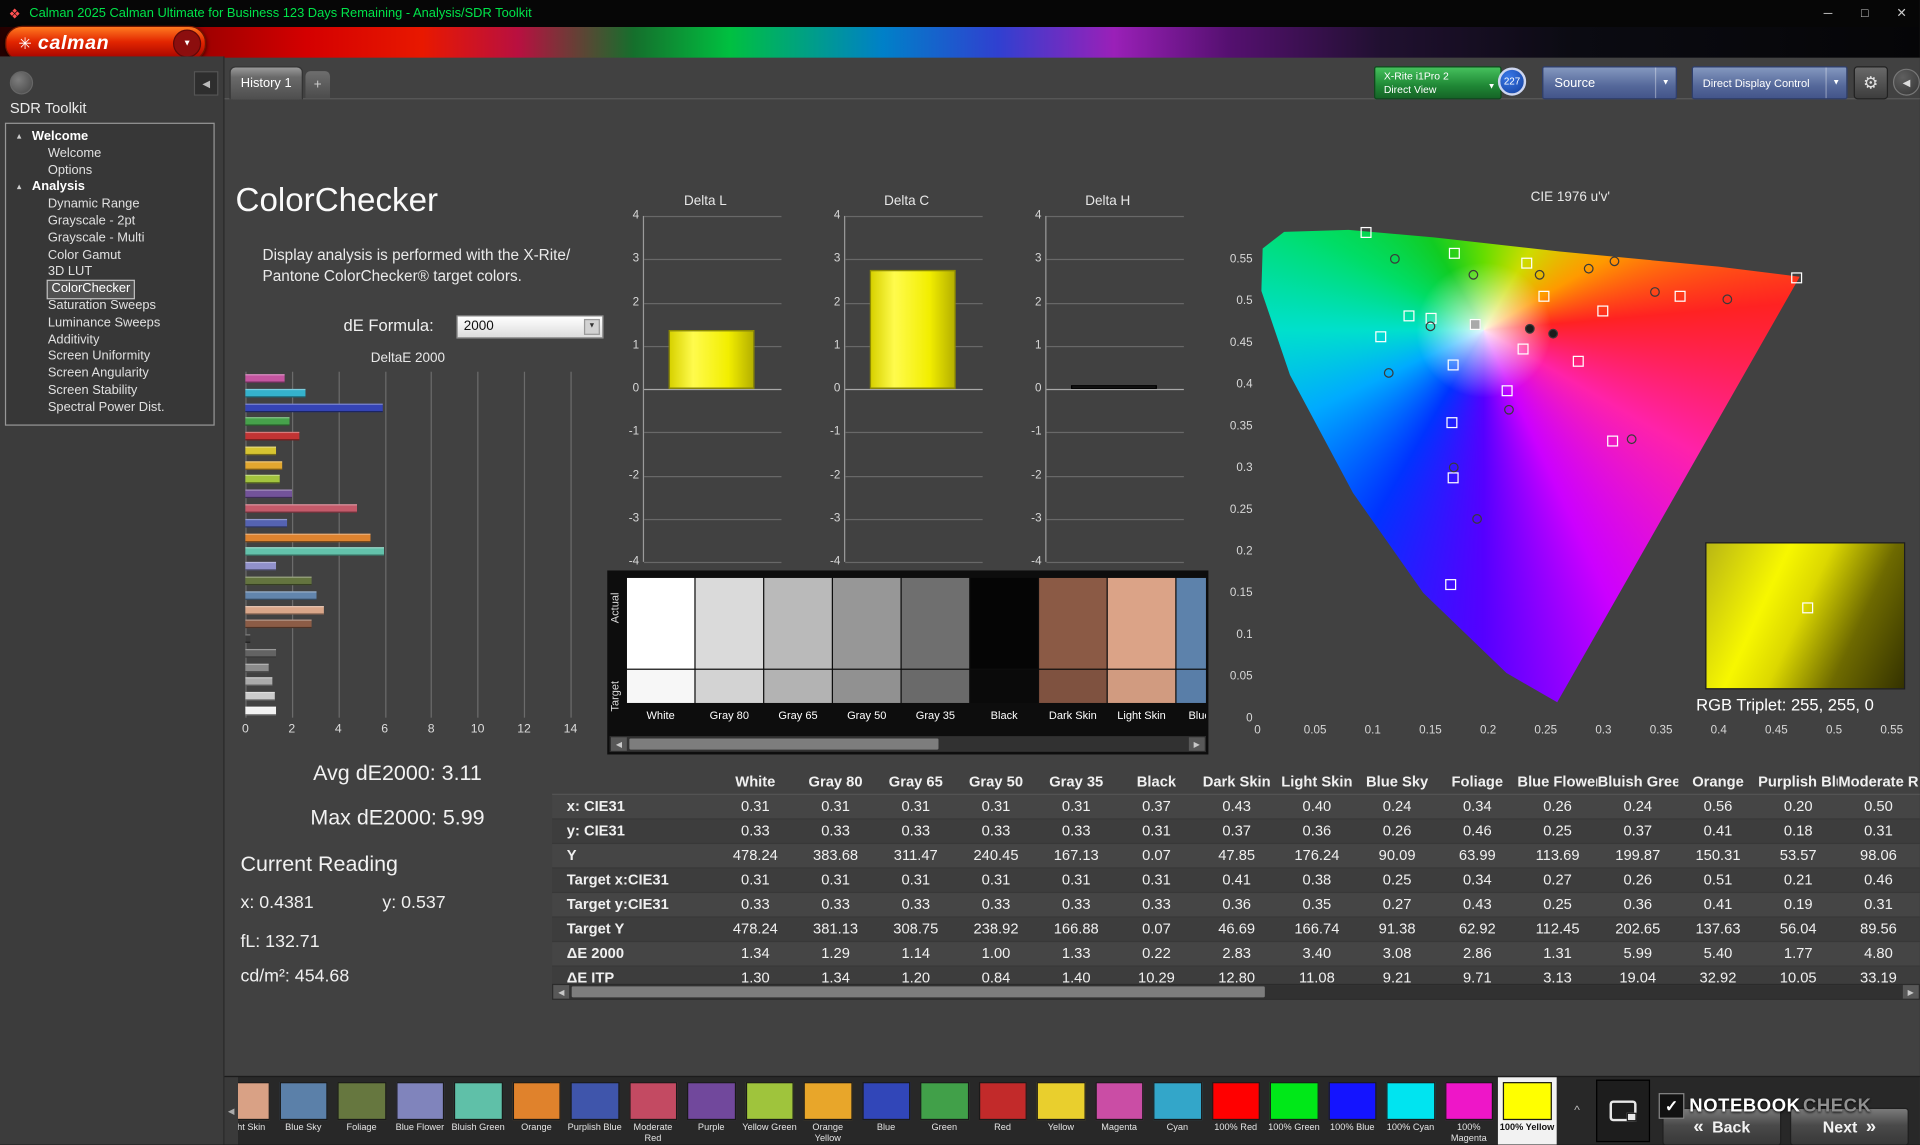 The height and width of the screenshot is (1145, 1920). What do you see at coordinates (595, 1110) in the screenshot?
I see `patch-button-purplish-blue: Purplish Blue` at bounding box center [595, 1110].